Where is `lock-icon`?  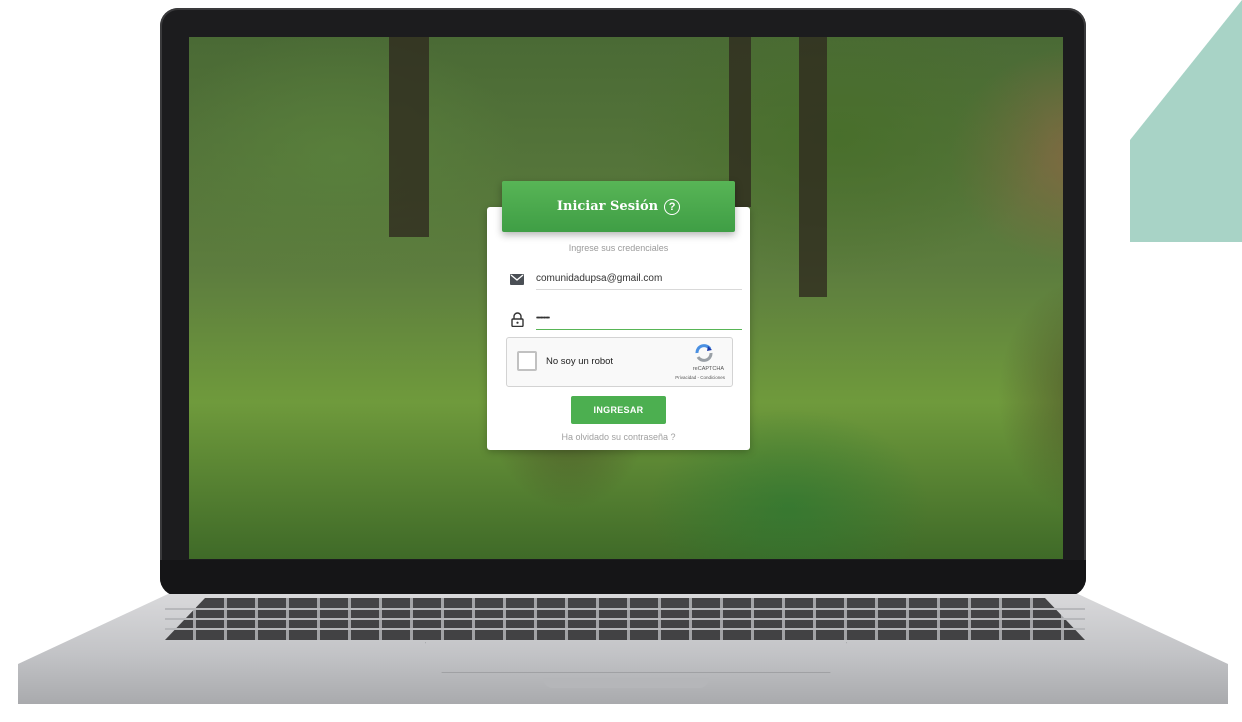
lock-icon is located at coordinates (517, 319).